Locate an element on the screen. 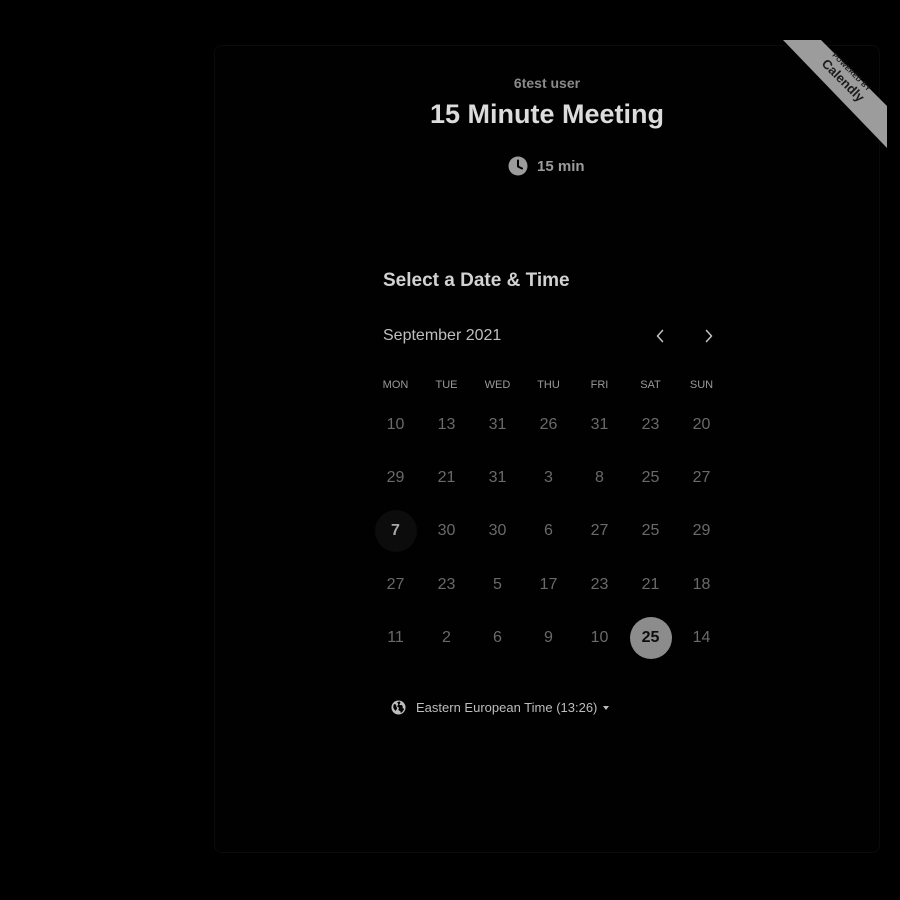  calendar-day-today: 7 is located at coordinates (395, 531).